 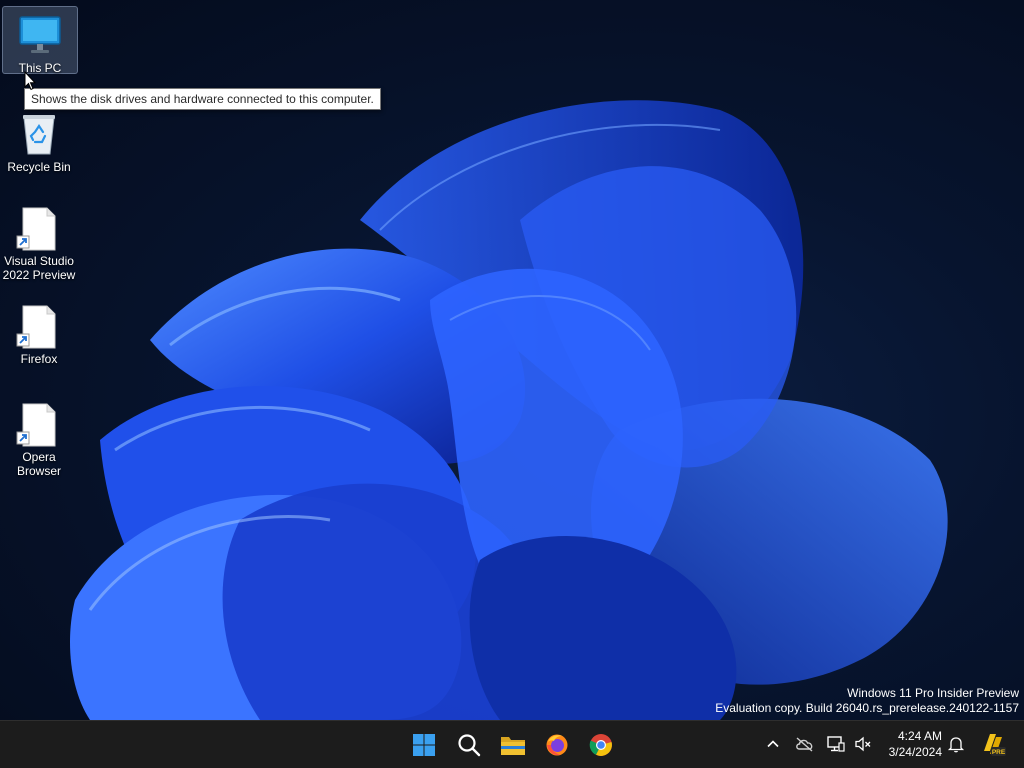 I want to click on desktop-icon-visual-studio: Visual Studio 2022 Preview, so click(x=39, y=241).